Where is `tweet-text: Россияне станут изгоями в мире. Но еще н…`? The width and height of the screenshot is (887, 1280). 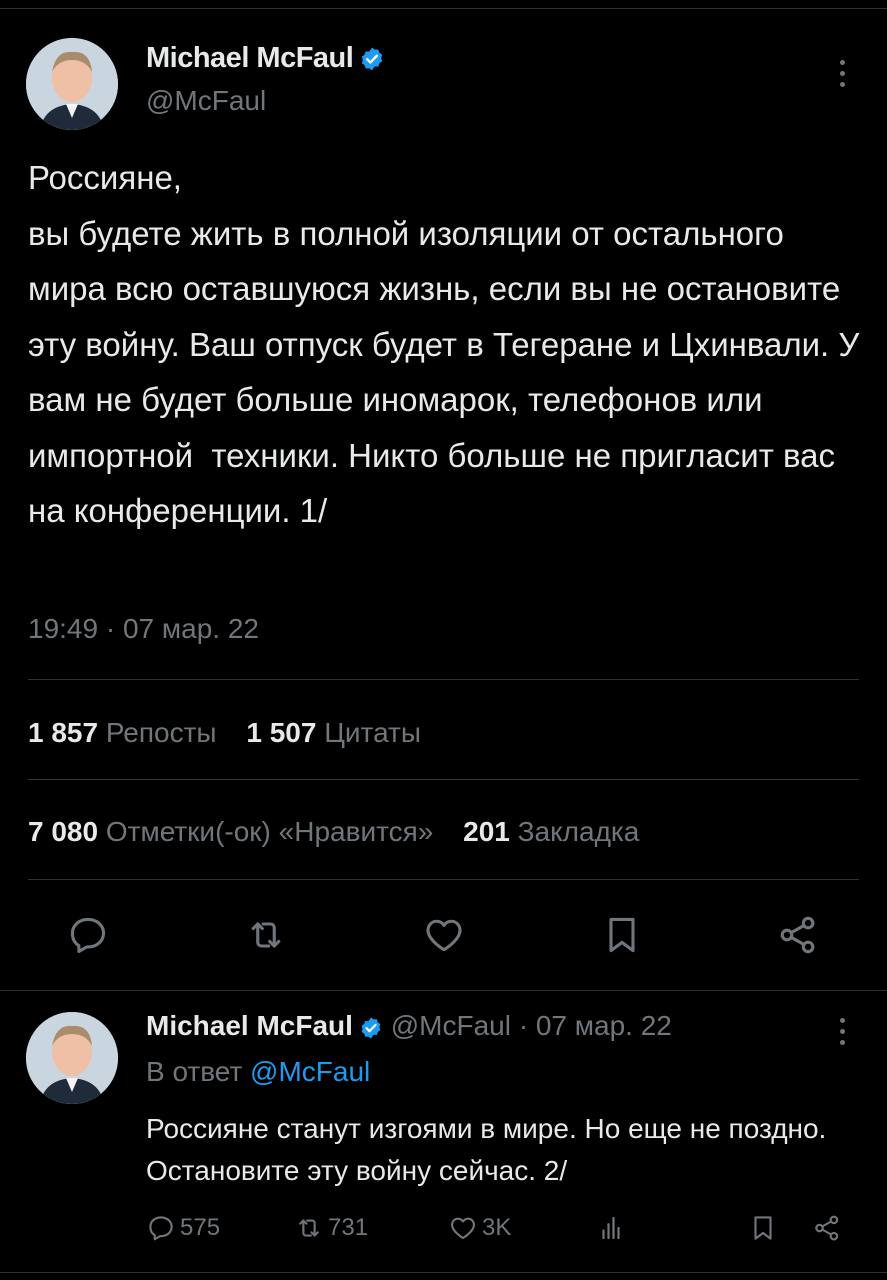
tweet-text: Россияне станут изгоями в мире. Но еще н… is located at coordinates (486, 1149).